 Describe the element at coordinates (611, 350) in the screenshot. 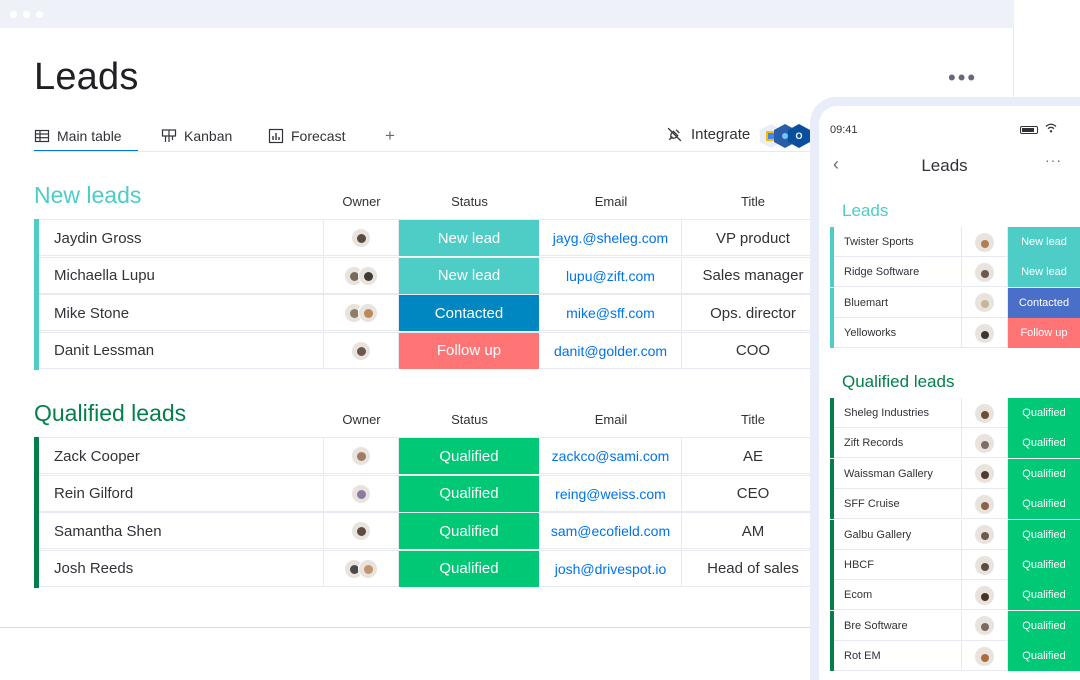

I see `email-link: danit@golder.com` at that location.